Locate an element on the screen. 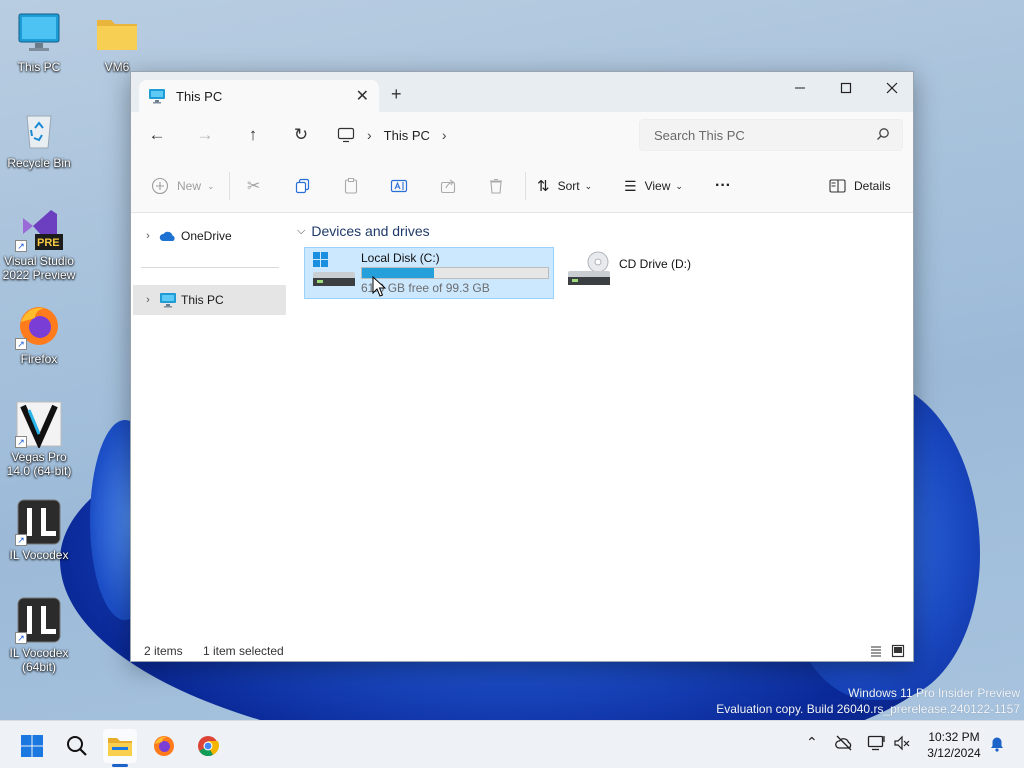  minimize-button is located at coordinates (800, 90).